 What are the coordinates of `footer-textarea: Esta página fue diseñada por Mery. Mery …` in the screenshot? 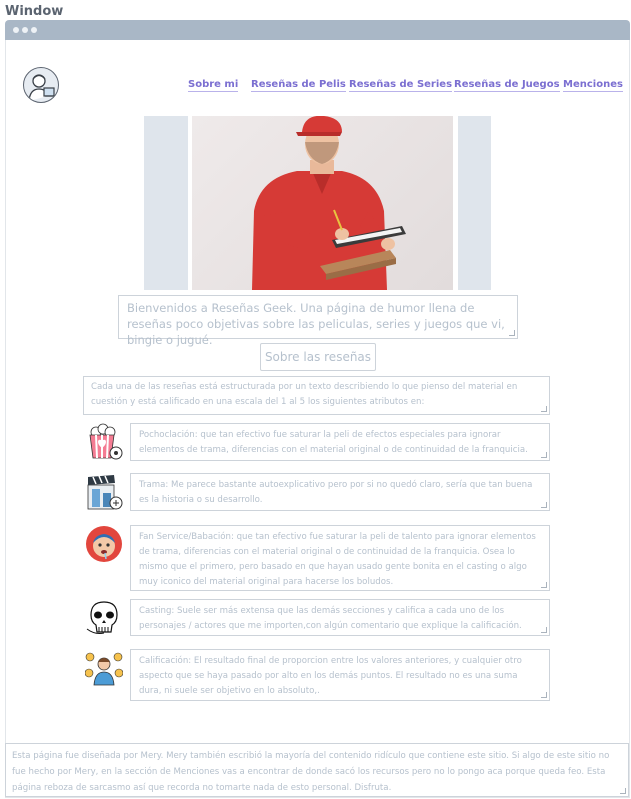 It's located at (317, 770).